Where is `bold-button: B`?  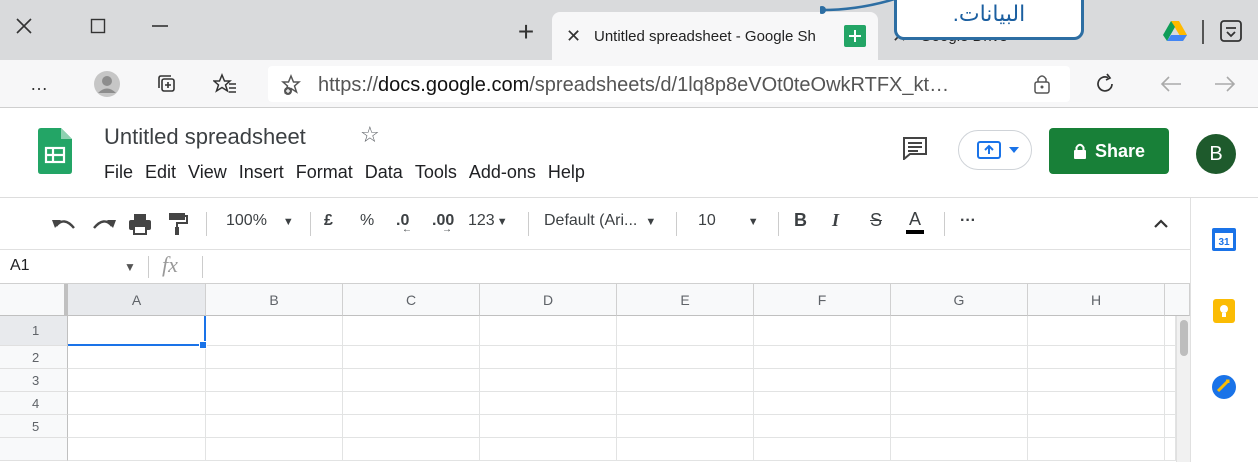
bold-button: B is located at coordinates (800, 220).